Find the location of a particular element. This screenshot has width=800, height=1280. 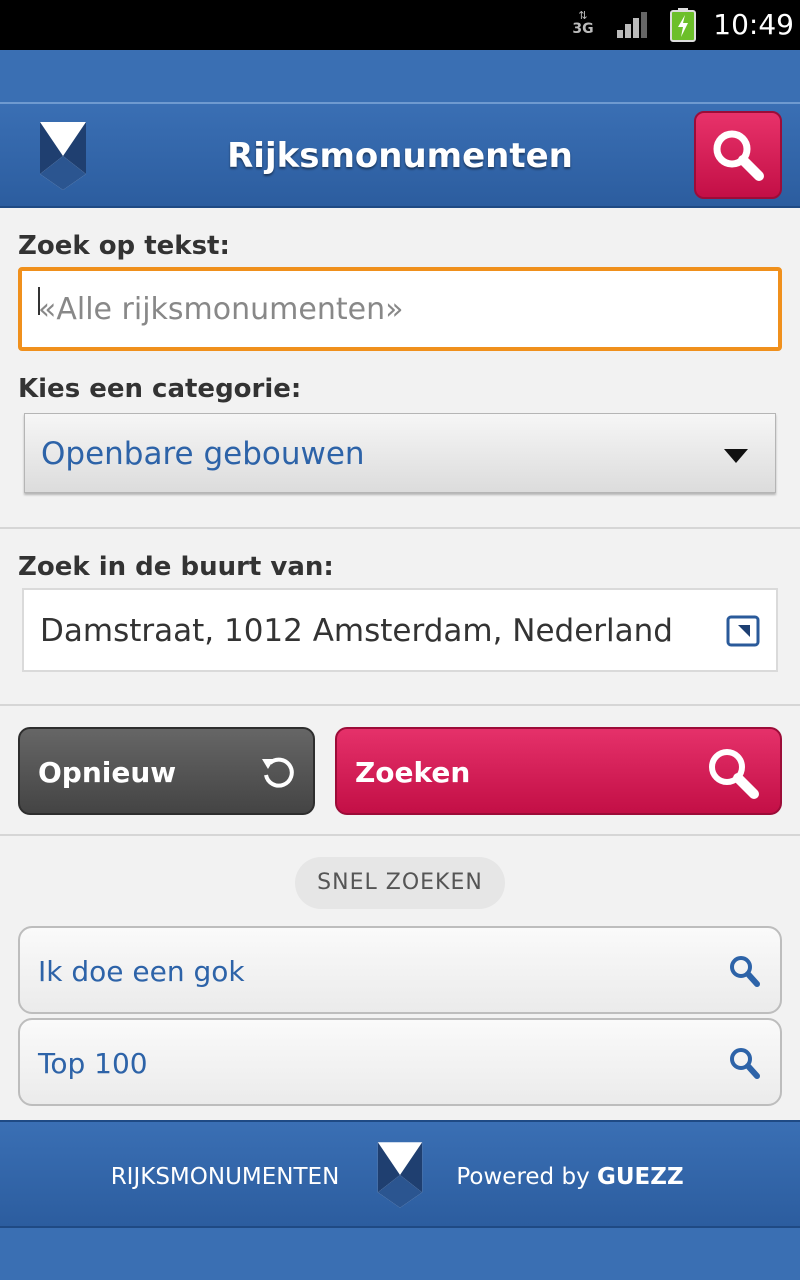

quick-search-heading: SNEL ZOEKEN is located at coordinates (400, 883).